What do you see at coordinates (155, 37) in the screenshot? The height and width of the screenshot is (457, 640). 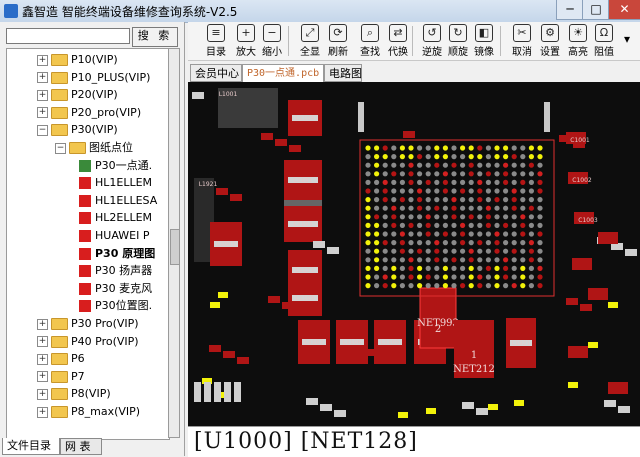 I see `search-button: 搜 索` at bounding box center [155, 37].